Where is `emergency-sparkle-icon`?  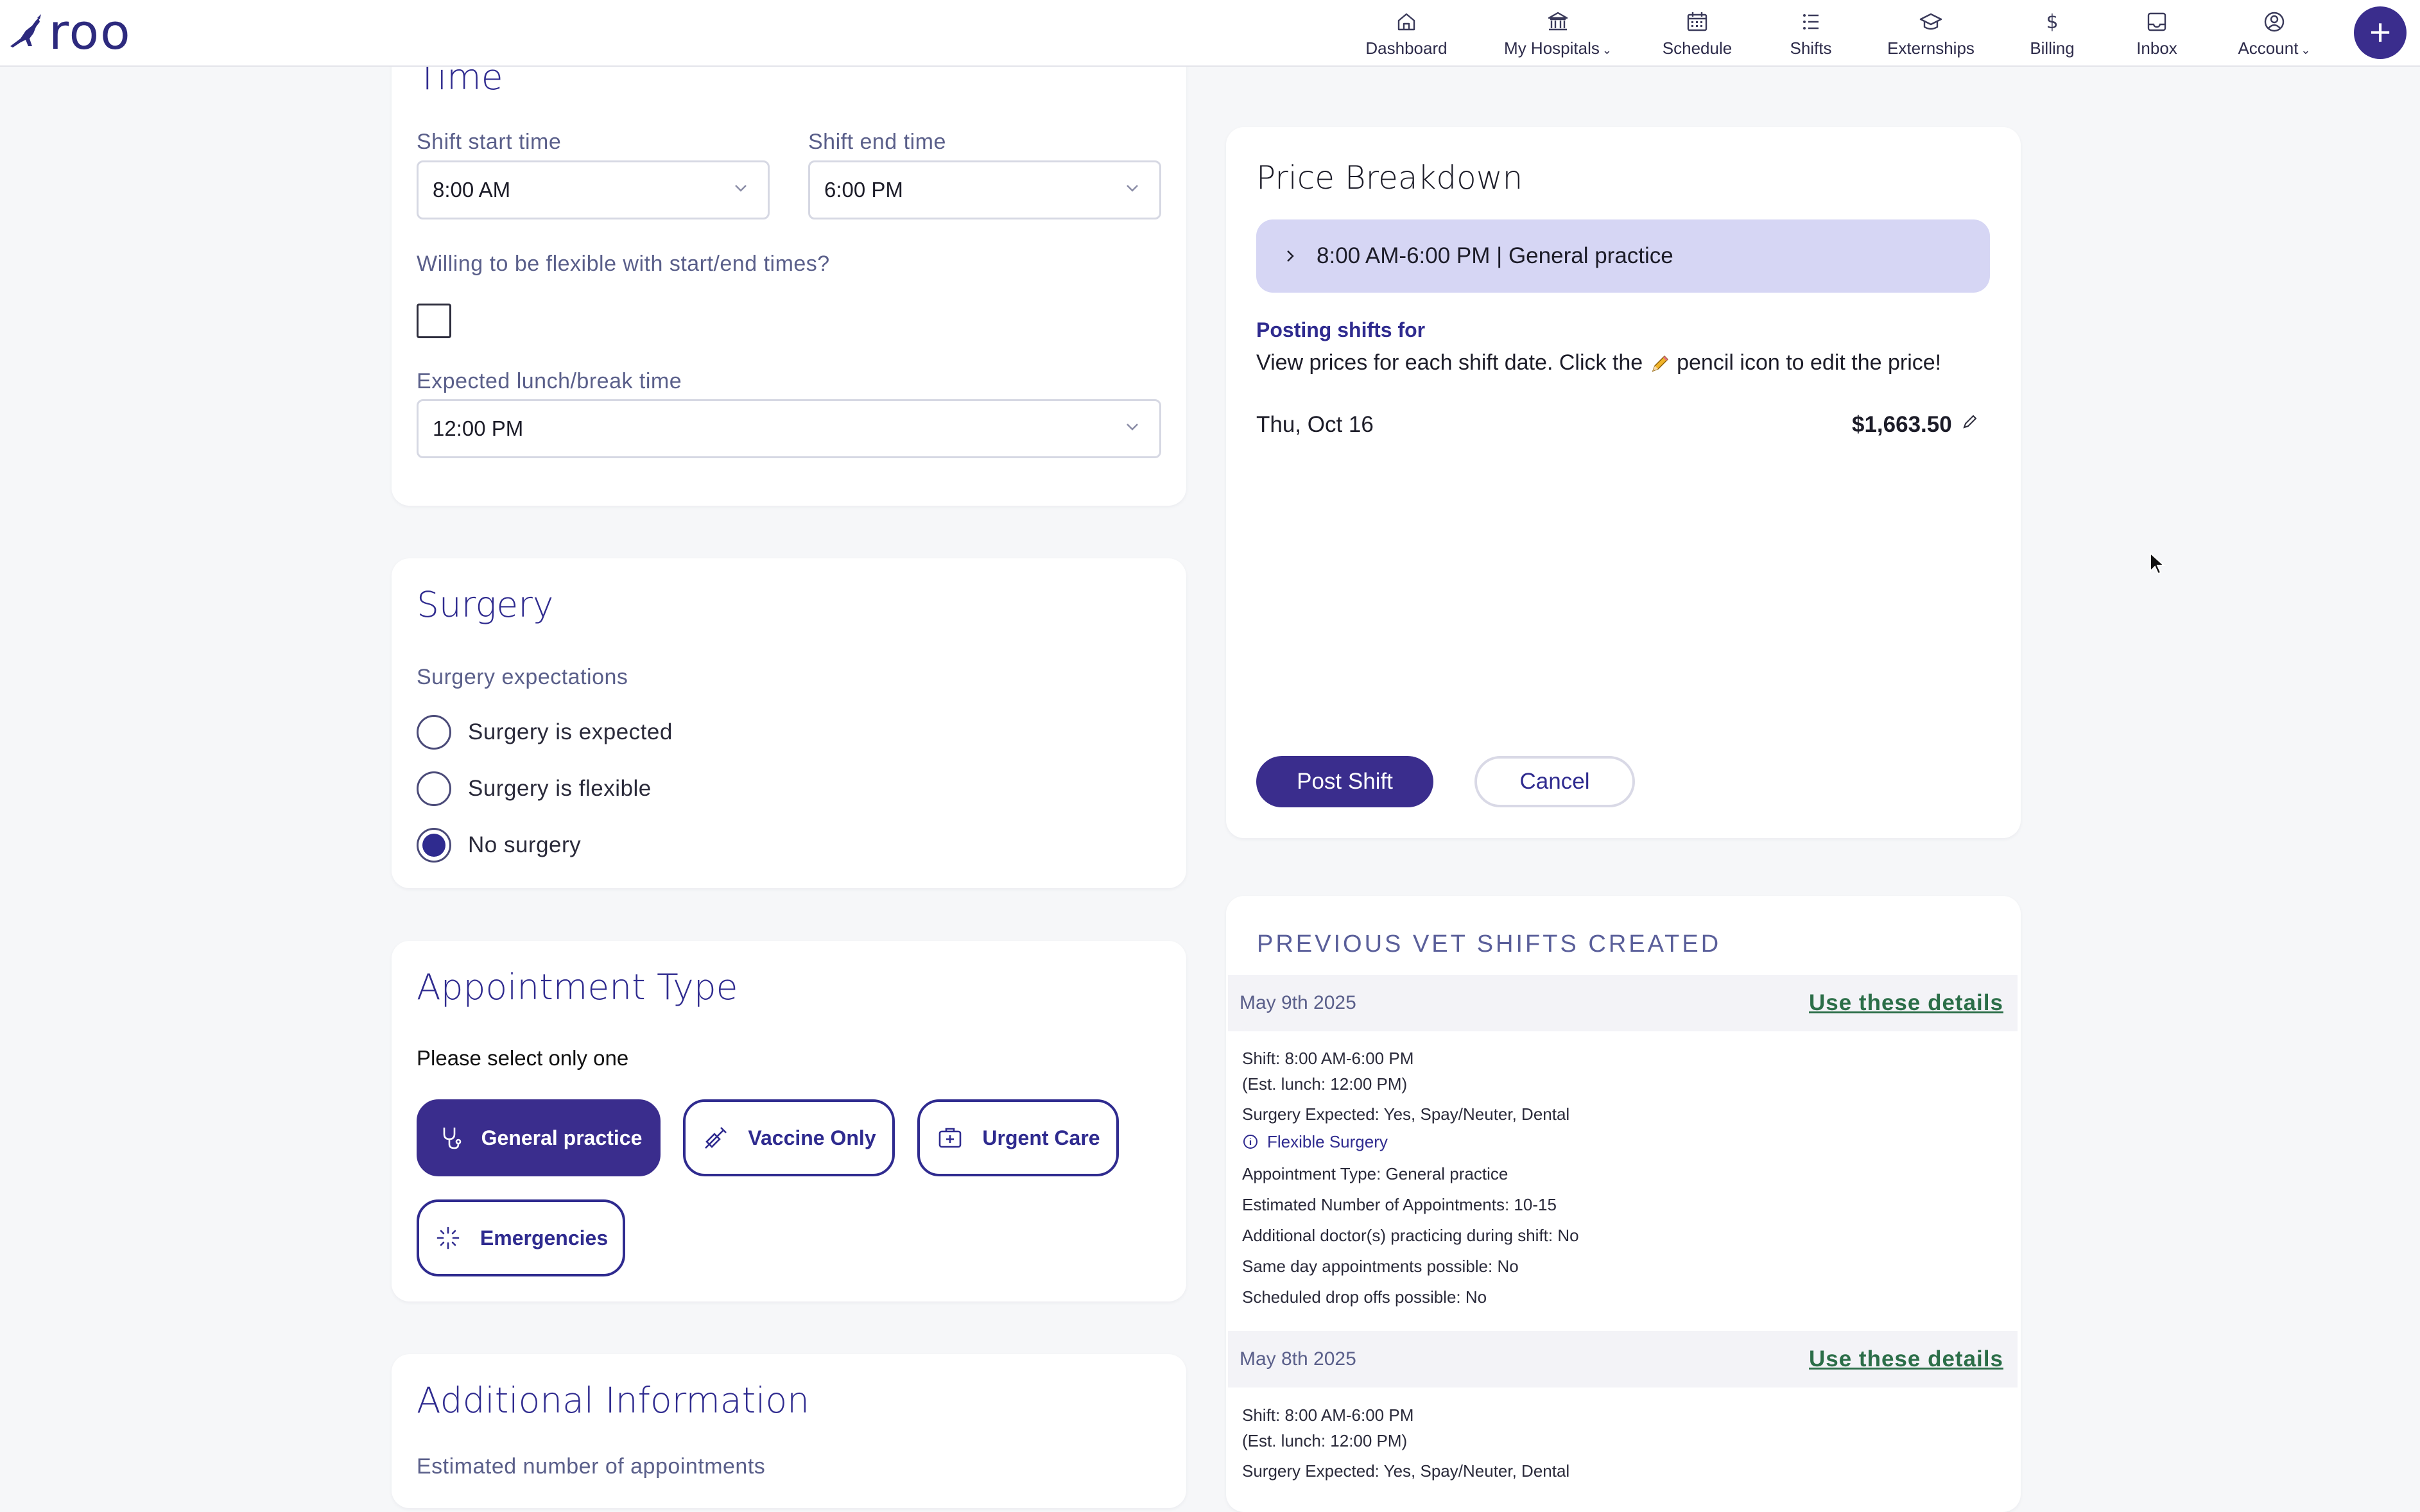
emergency-sparkle-icon is located at coordinates (448, 1238).